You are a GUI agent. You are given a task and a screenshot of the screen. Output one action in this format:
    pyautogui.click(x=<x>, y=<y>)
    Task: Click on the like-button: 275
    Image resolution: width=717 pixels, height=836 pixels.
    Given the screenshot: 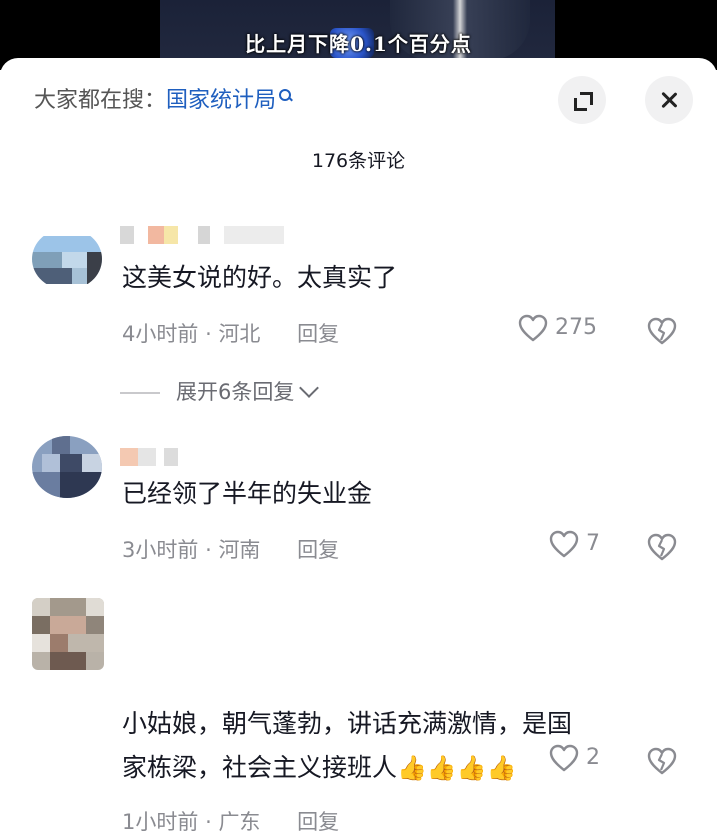 What is the action you would take?
    pyautogui.click(x=557, y=328)
    